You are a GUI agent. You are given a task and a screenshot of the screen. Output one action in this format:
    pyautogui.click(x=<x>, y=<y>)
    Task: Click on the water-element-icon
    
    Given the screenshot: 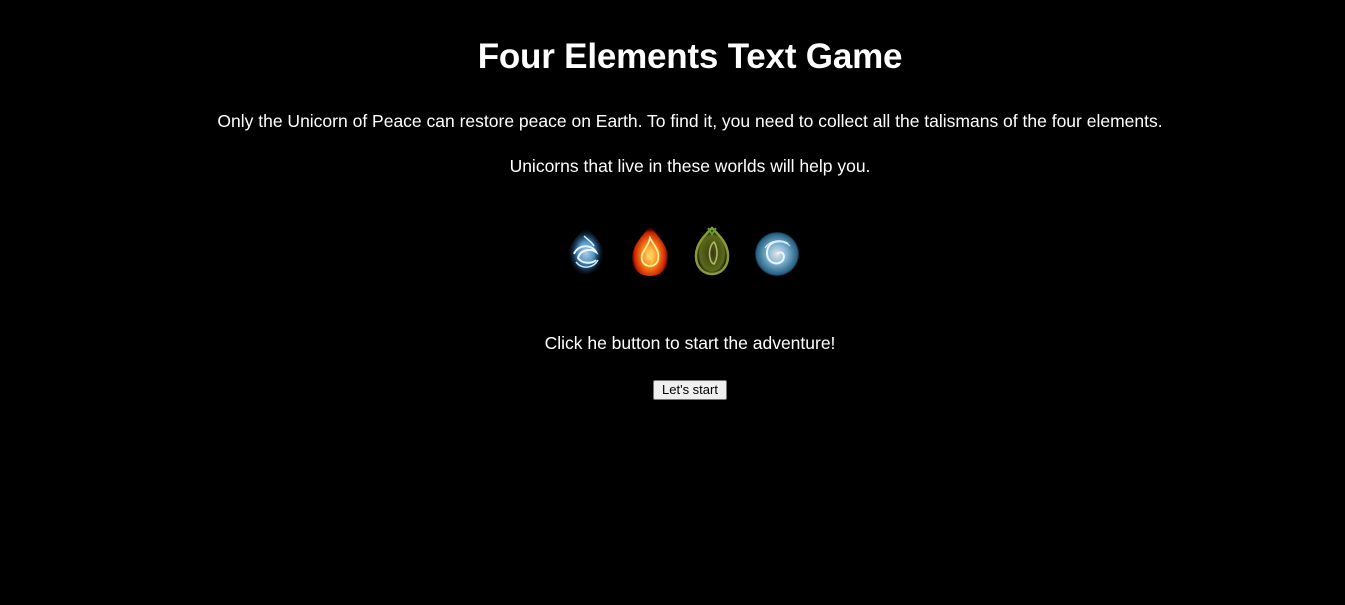 What is the action you would take?
    pyautogui.click(x=586, y=250)
    